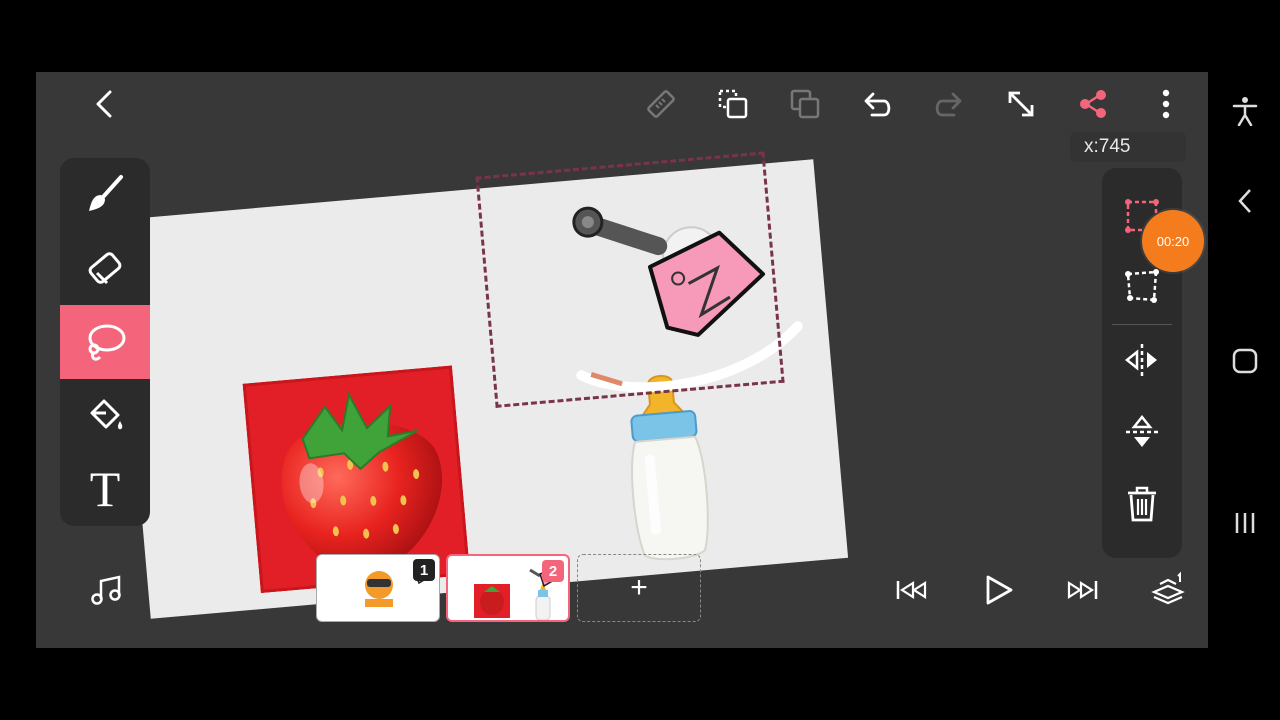 Image resolution: width=1280 pixels, height=720 pixels. What do you see at coordinates (1245, 201) in the screenshot?
I see `chevron-left-icon` at bounding box center [1245, 201].